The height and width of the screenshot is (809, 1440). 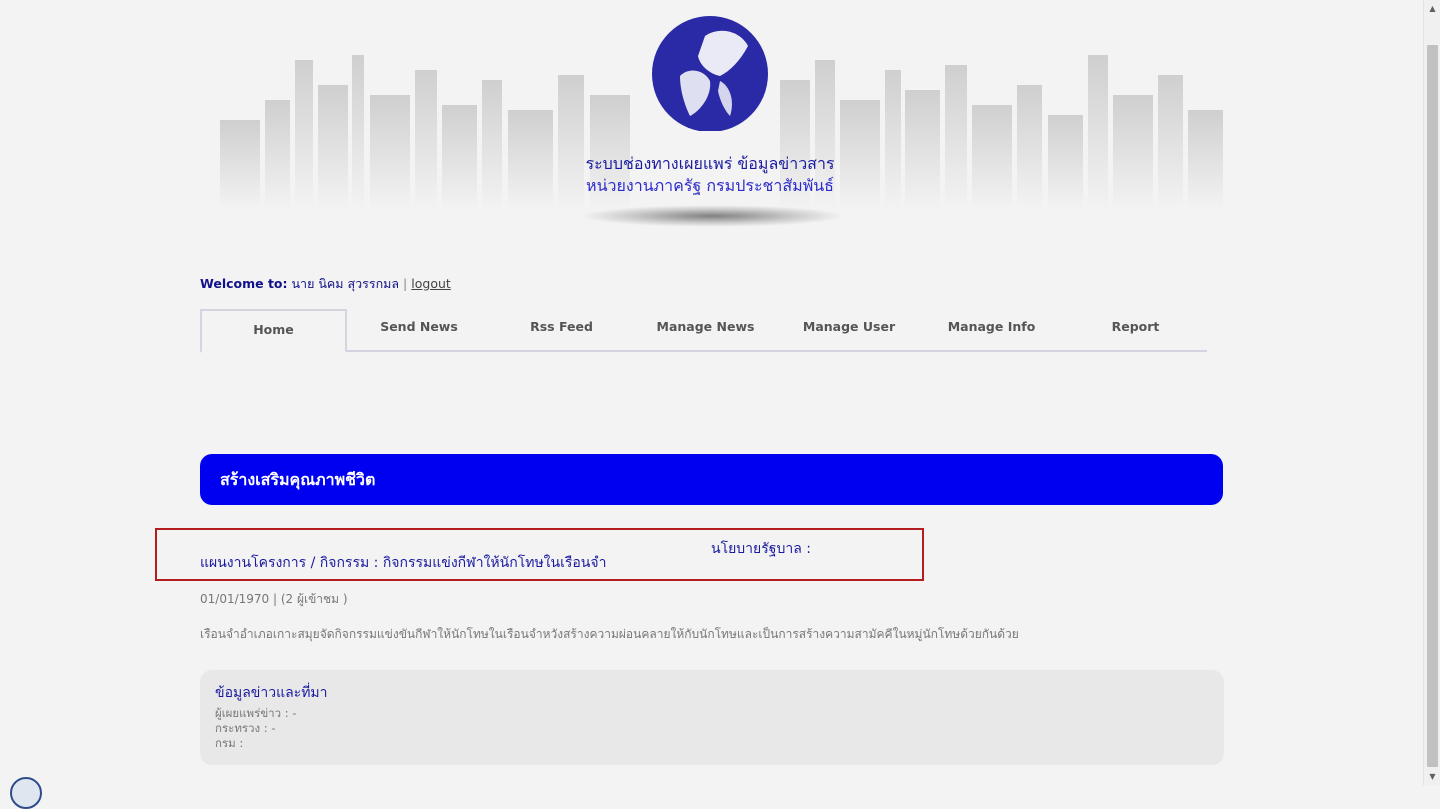 What do you see at coordinates (274, 599) in the screenshot?
I see `article-meta: 01/01/1970 | (2 ผู้เข้าชม )` at bounding box center [274, 599].